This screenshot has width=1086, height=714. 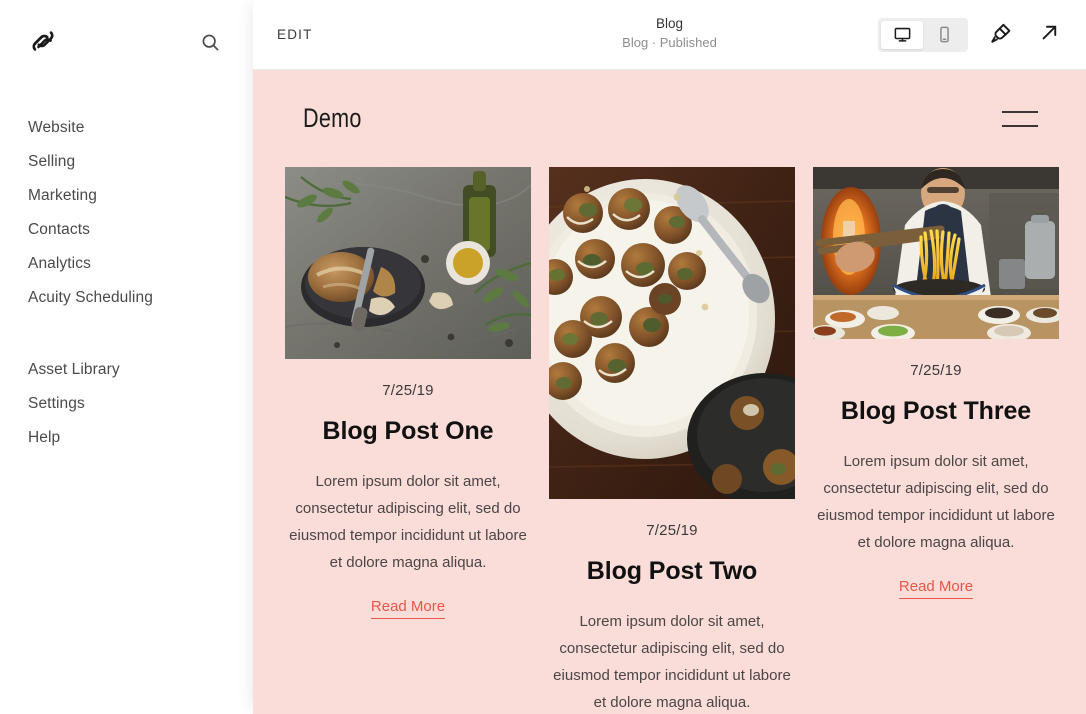 I want to click on hamburger-menu-icon, so click(x=1020, y=118).